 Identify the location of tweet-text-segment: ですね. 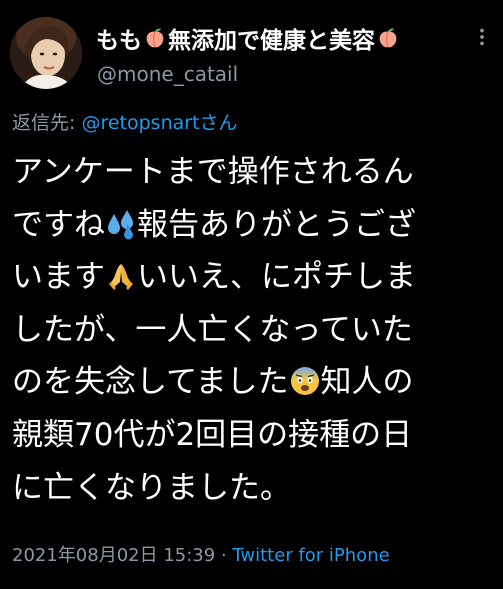
(58, 224).